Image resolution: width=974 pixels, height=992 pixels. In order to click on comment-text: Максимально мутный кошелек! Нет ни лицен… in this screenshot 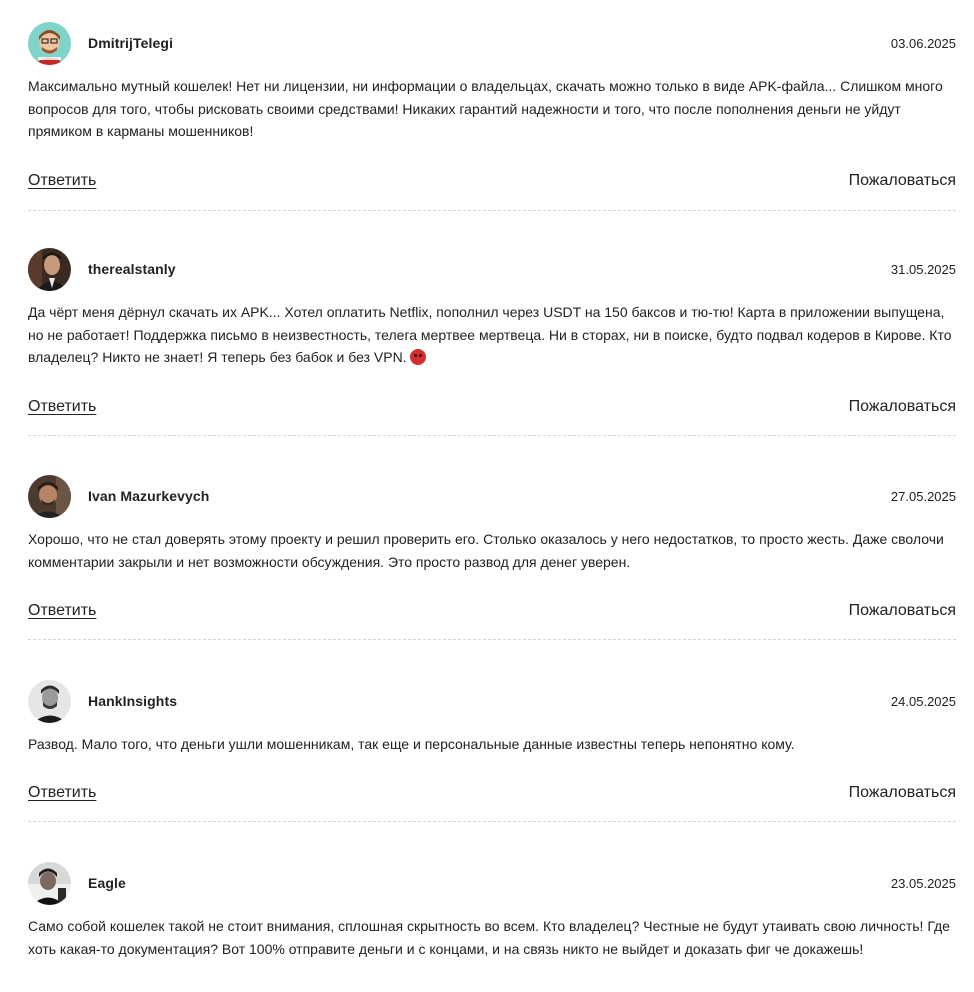, I will do `click(485, 108)`.